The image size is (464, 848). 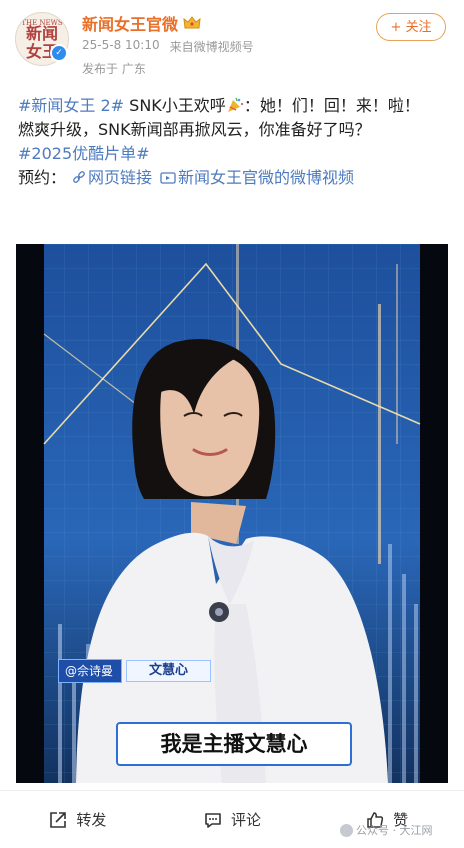 I want to click on post-source: 来自微博视频号, so click(x=211, y=47).